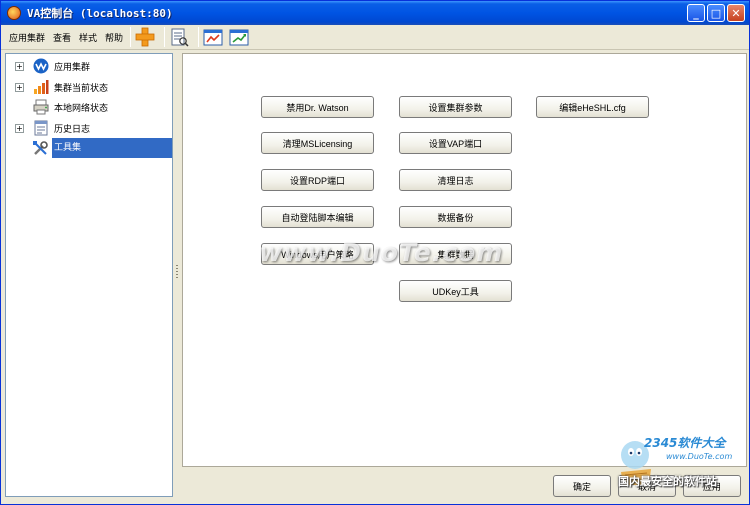 The image size is (750, 505). I want to click on tree-node-cluster-status: + 集群当前状态, so click(89, 87).